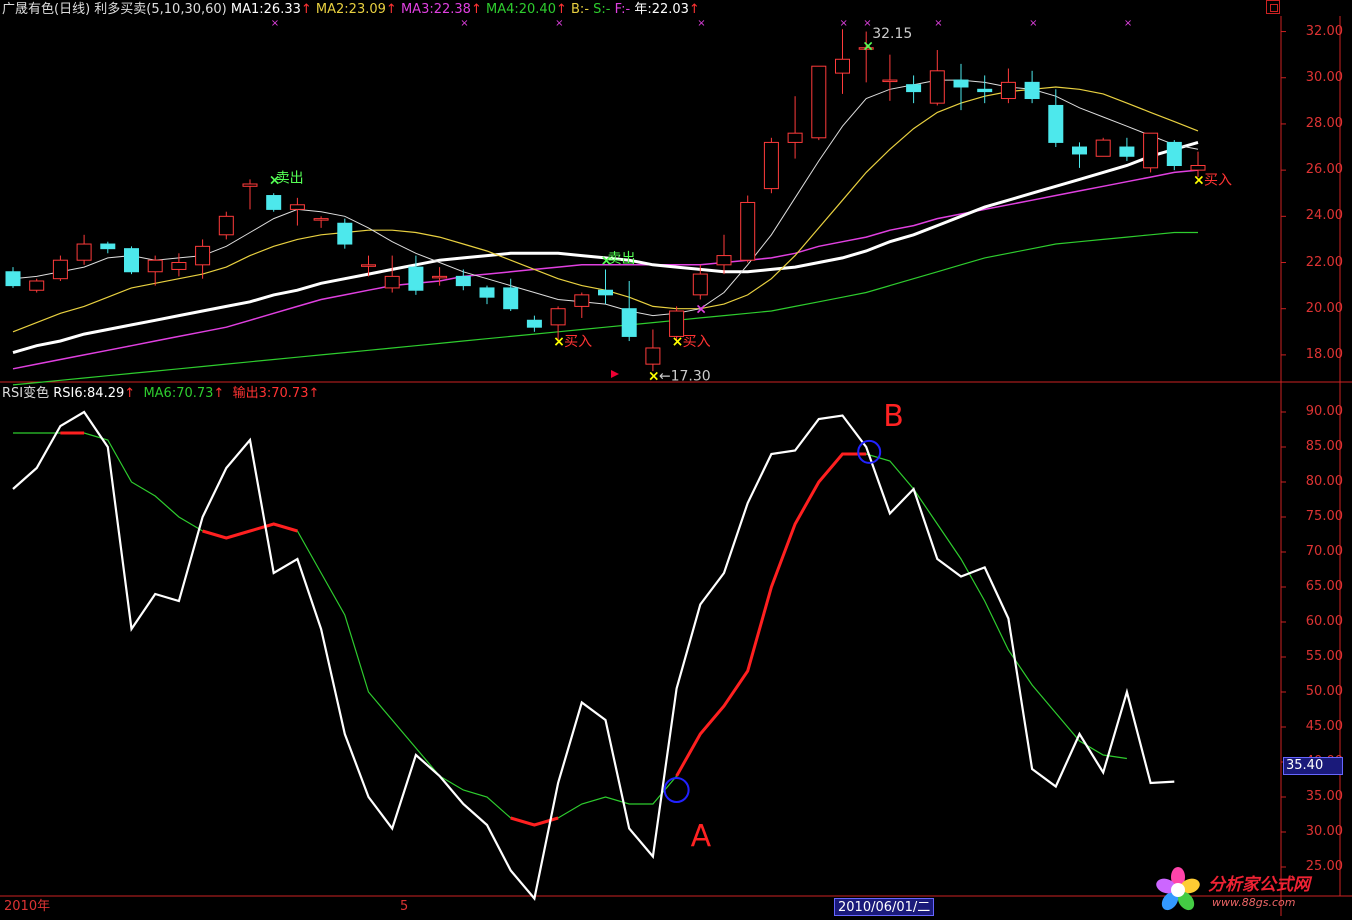 This screenshot has height=920, width=1352. What do you see at coordinates (391, 9) in the screenshot?
I see `ma2-arrow: ↑` at bounding box center [391, 9].